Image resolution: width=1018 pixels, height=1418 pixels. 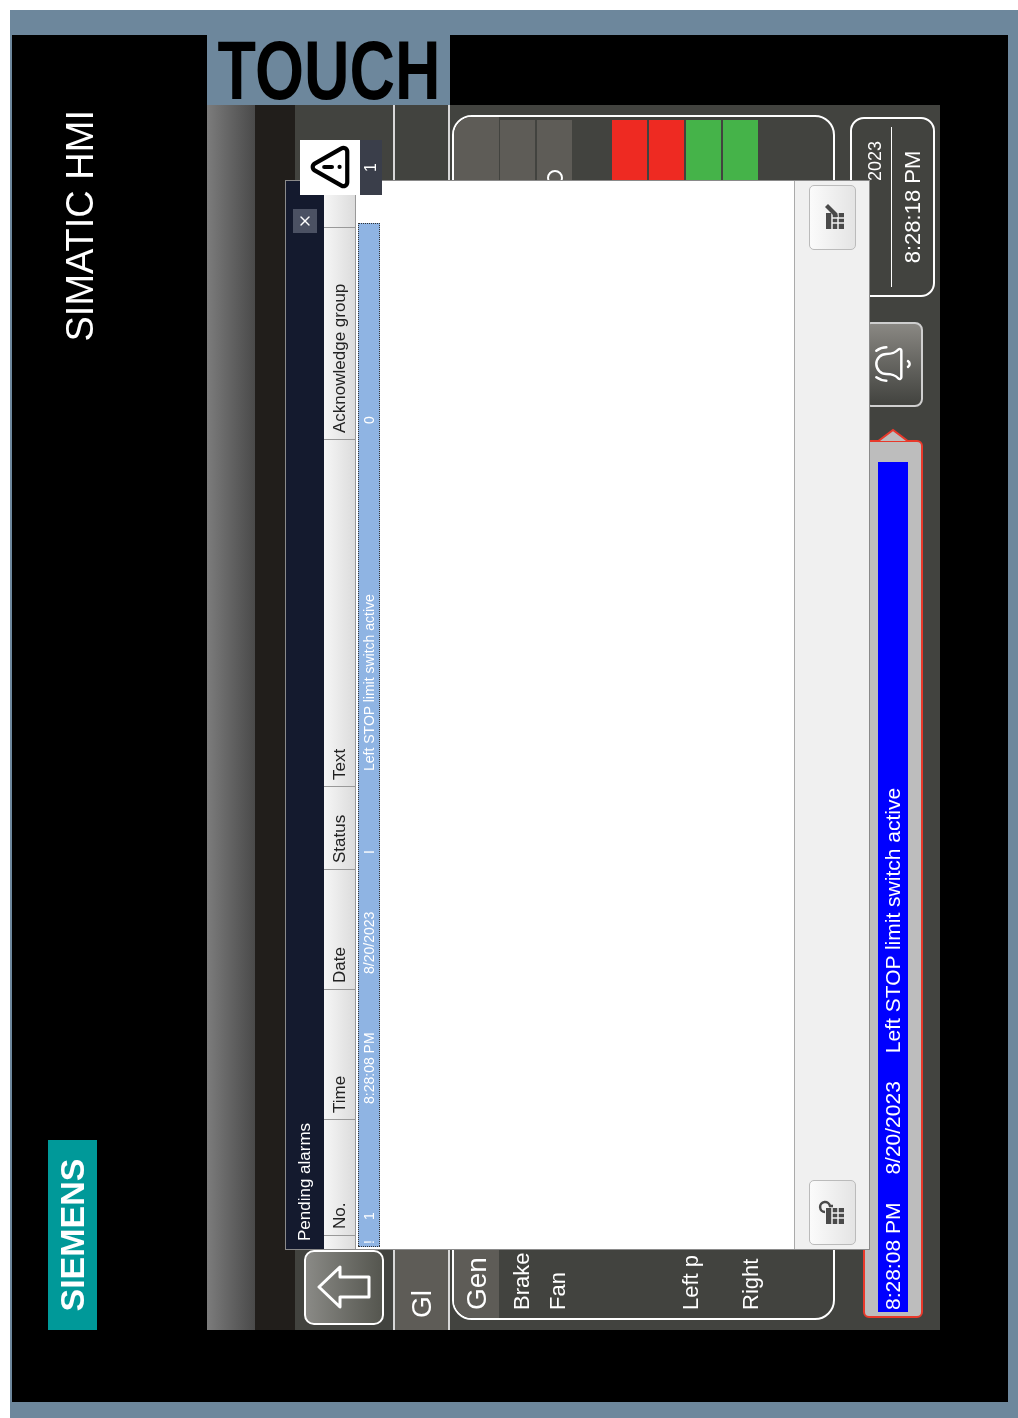 I want to click on alarm-time: 8:28:08 PM, so click(x=892, y=1256).